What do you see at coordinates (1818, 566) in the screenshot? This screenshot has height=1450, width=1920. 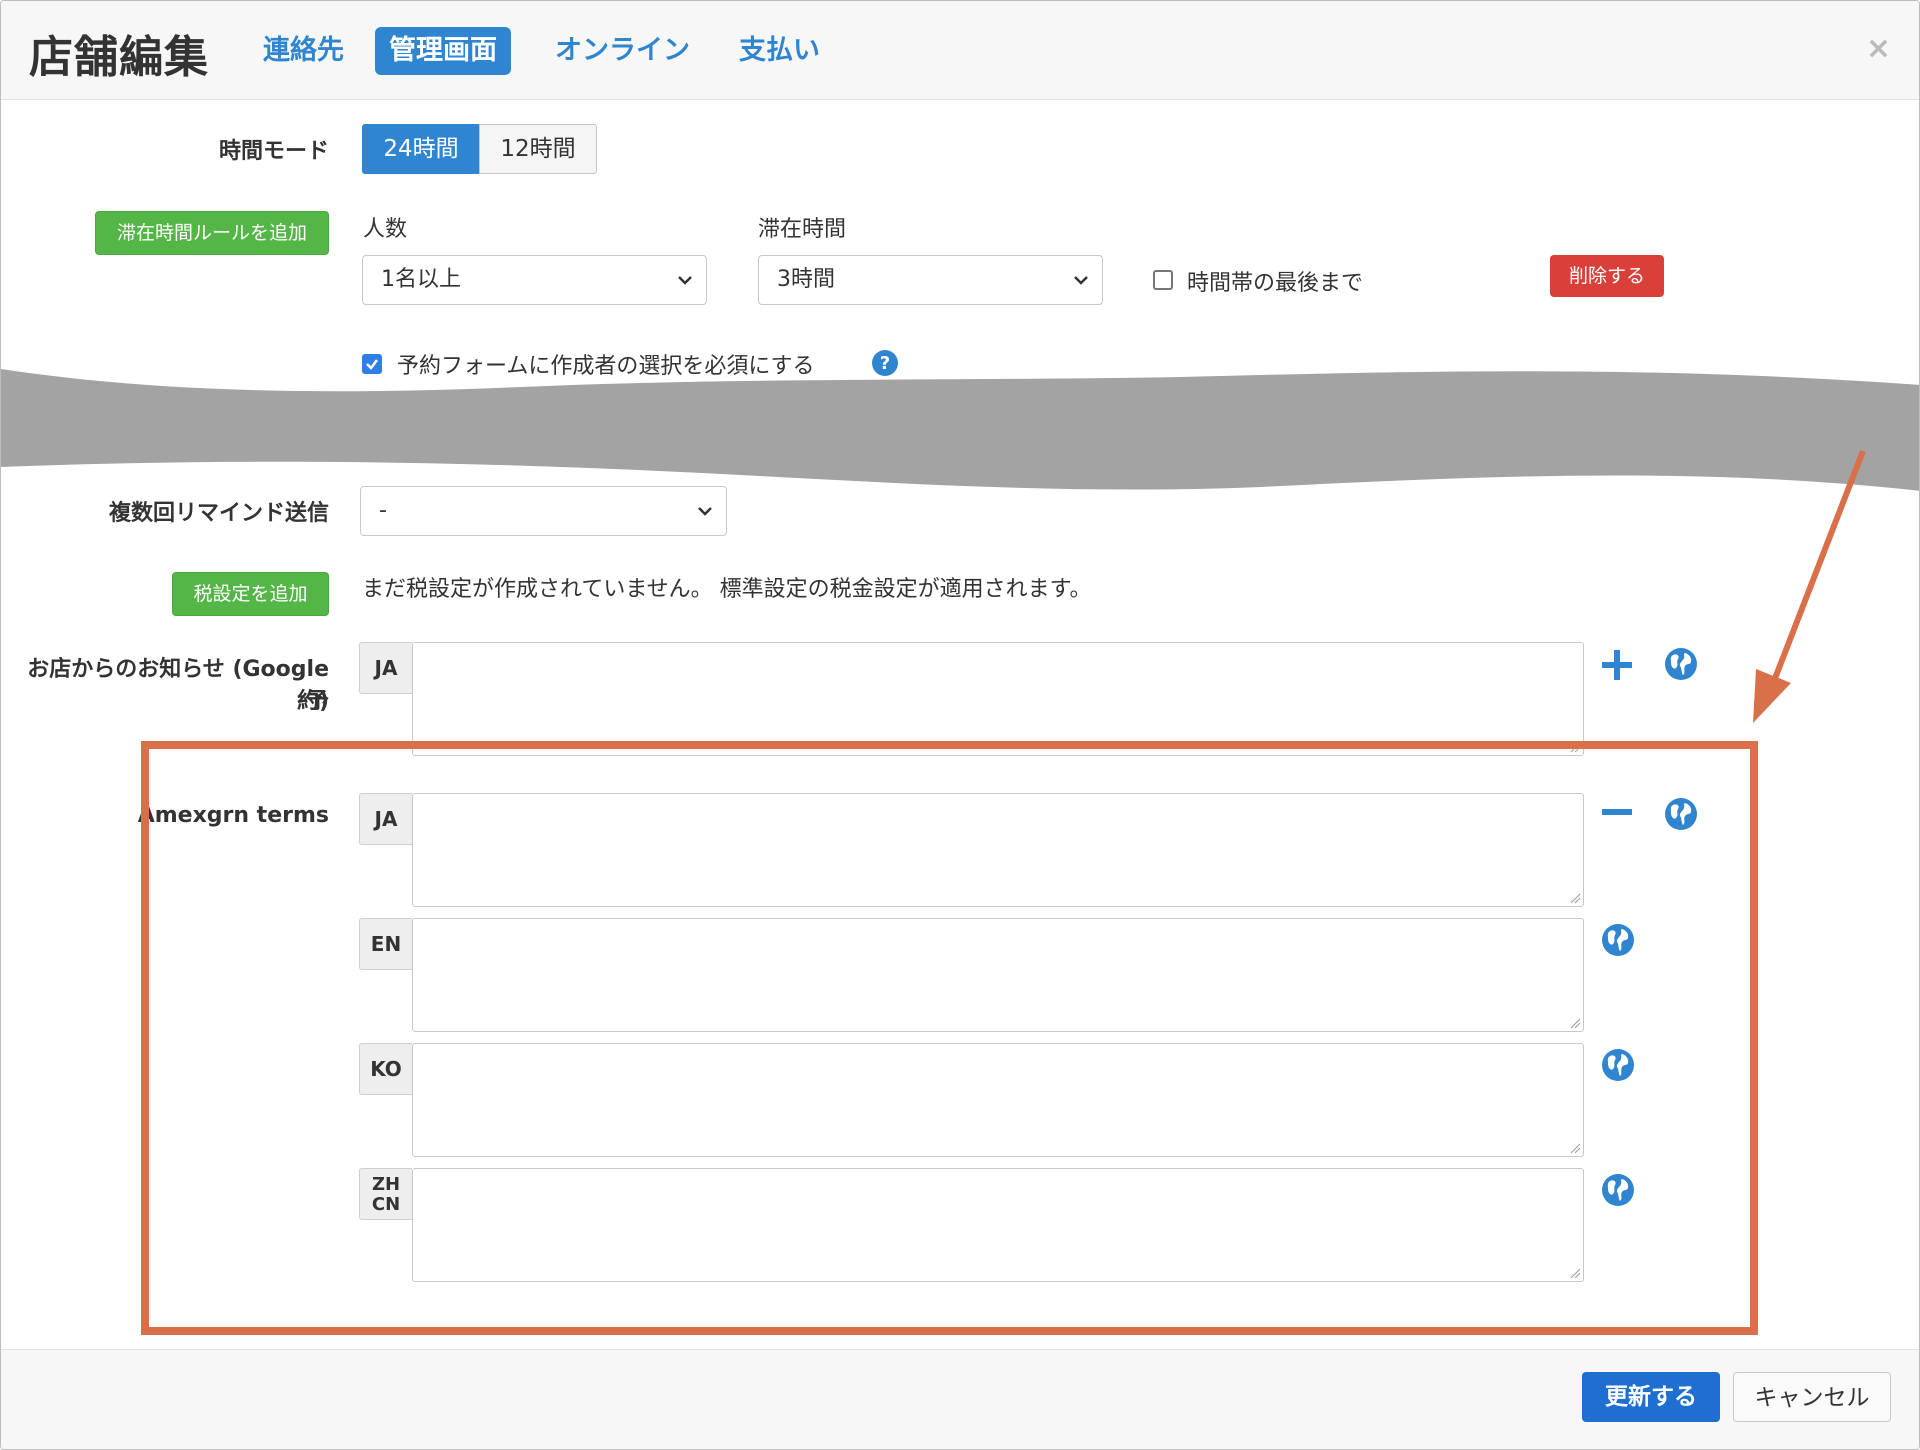 I see `annotation-arrow-line` at bounding box center [1818, 566].